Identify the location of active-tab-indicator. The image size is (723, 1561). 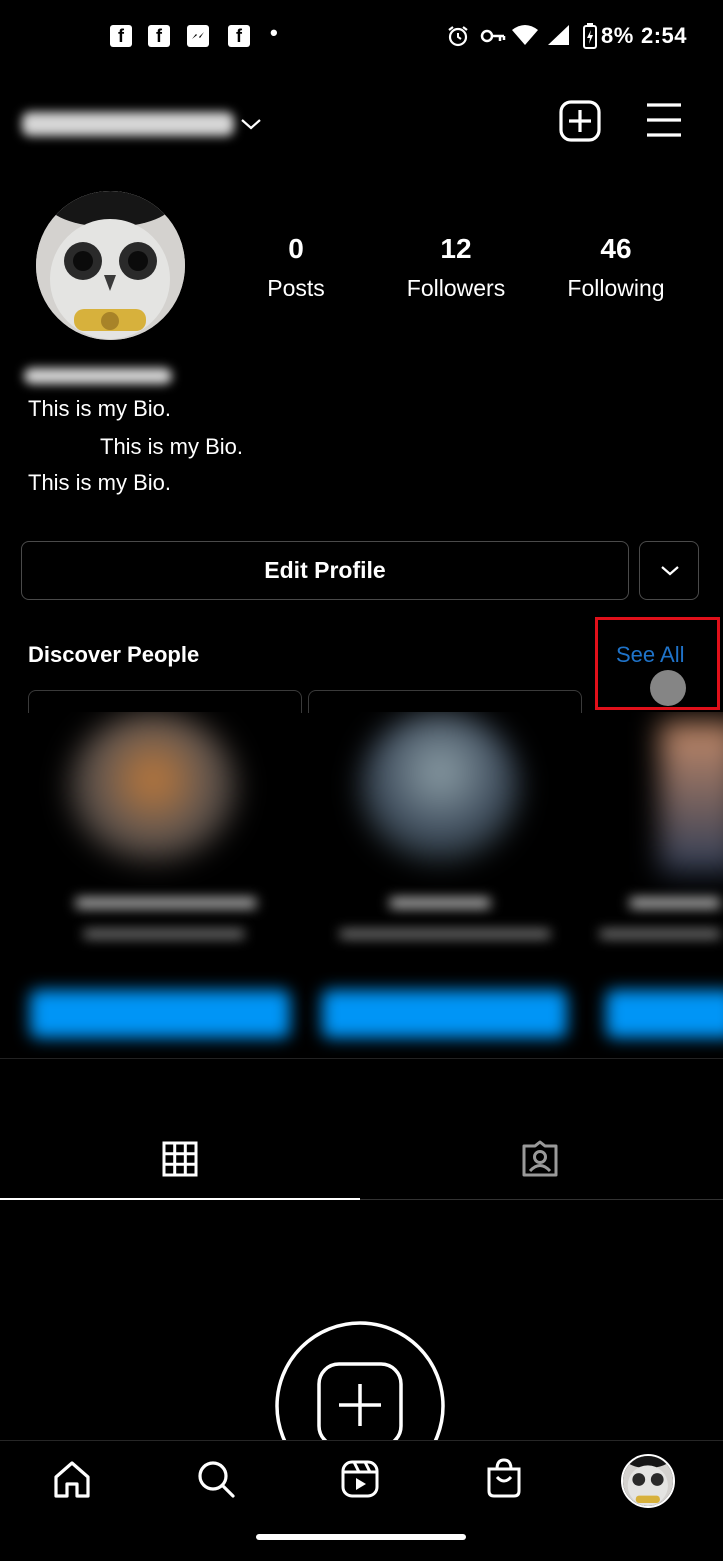
(180, 1199).